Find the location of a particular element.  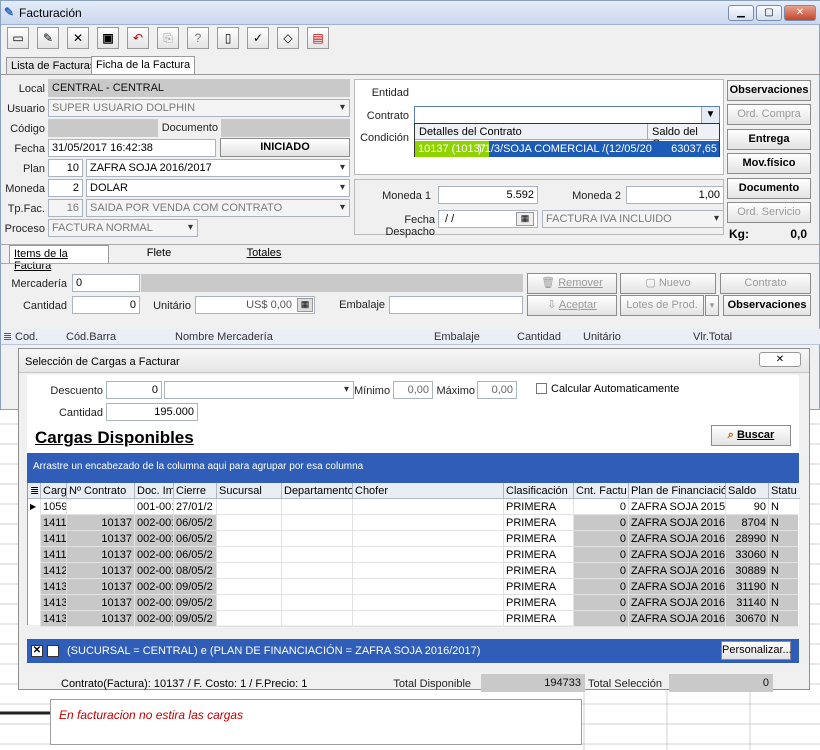

observaciones-items-button: Observaciones is located at coordinates (767, 305).